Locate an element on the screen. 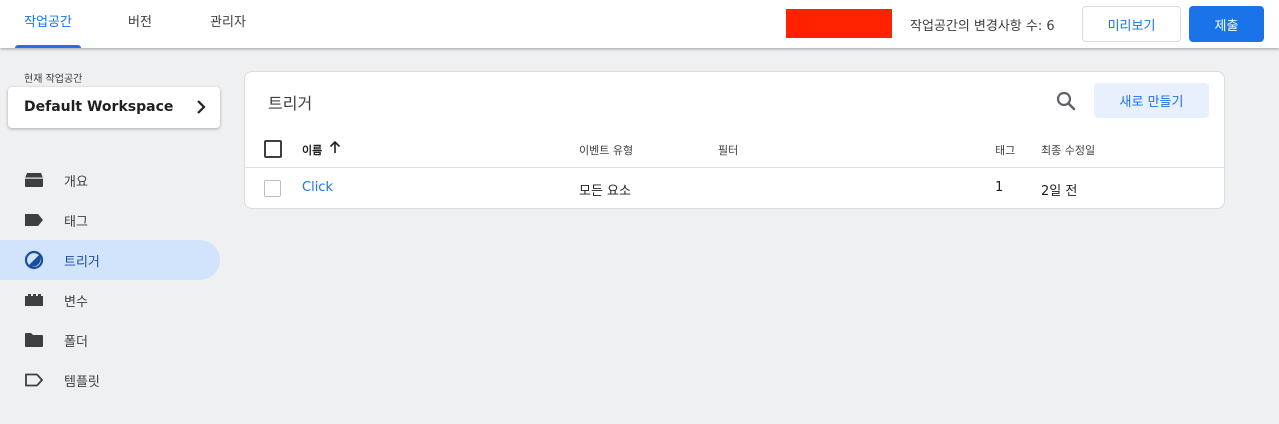  sidebar-item-variables: 변수 is located at coordinates (110, 300).